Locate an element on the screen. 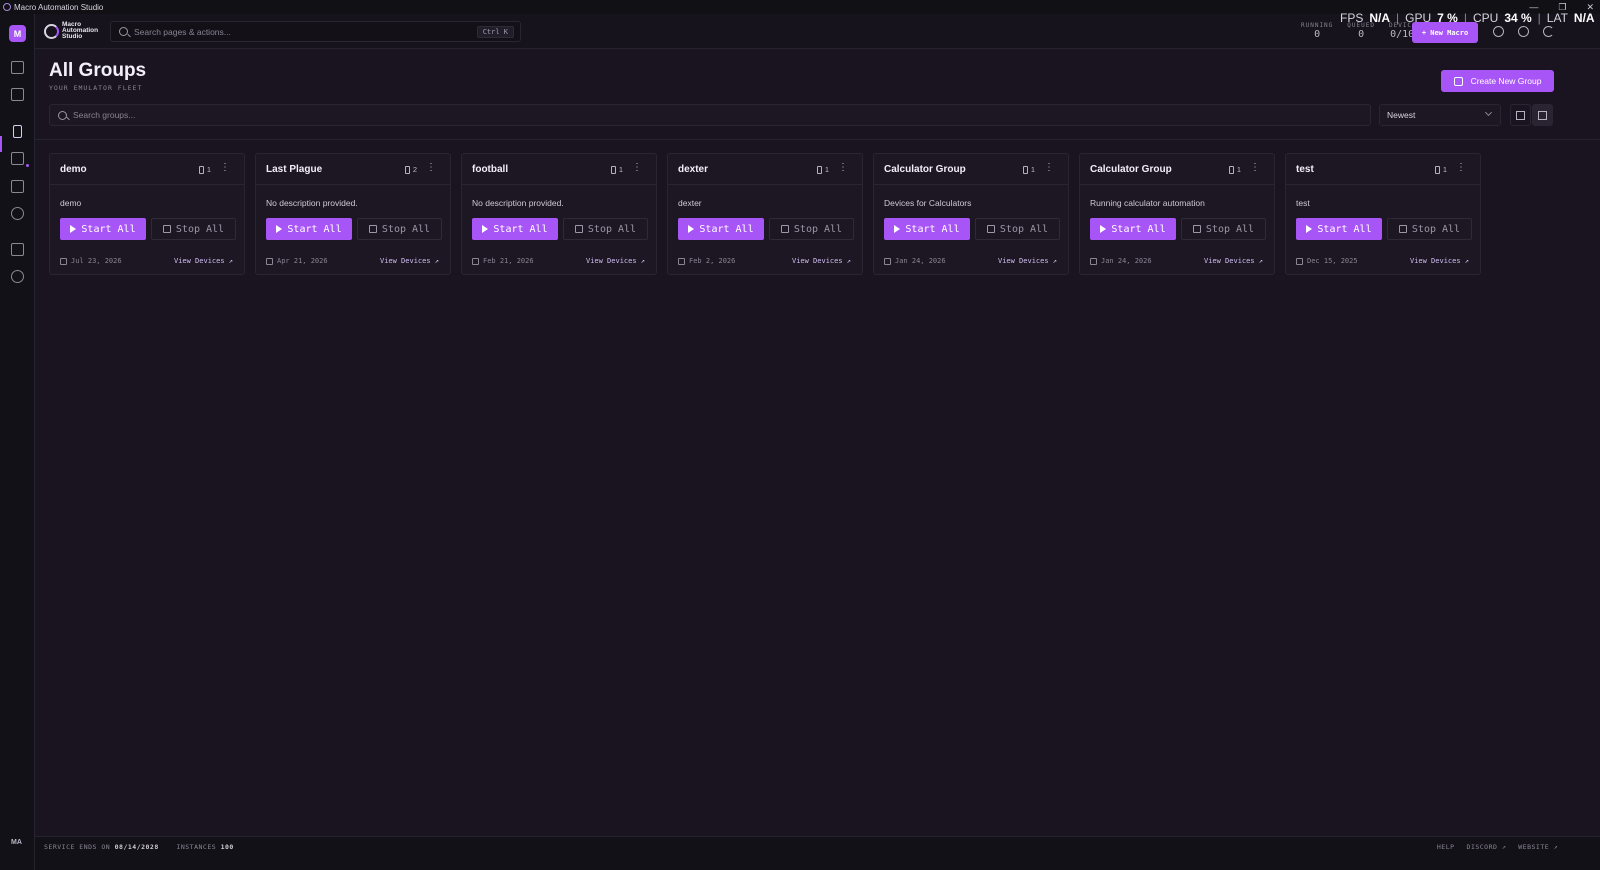 This screenshot has height=870, width=1600. discord-link: DISCORD ↗ is located at coordinates (1487, 847).